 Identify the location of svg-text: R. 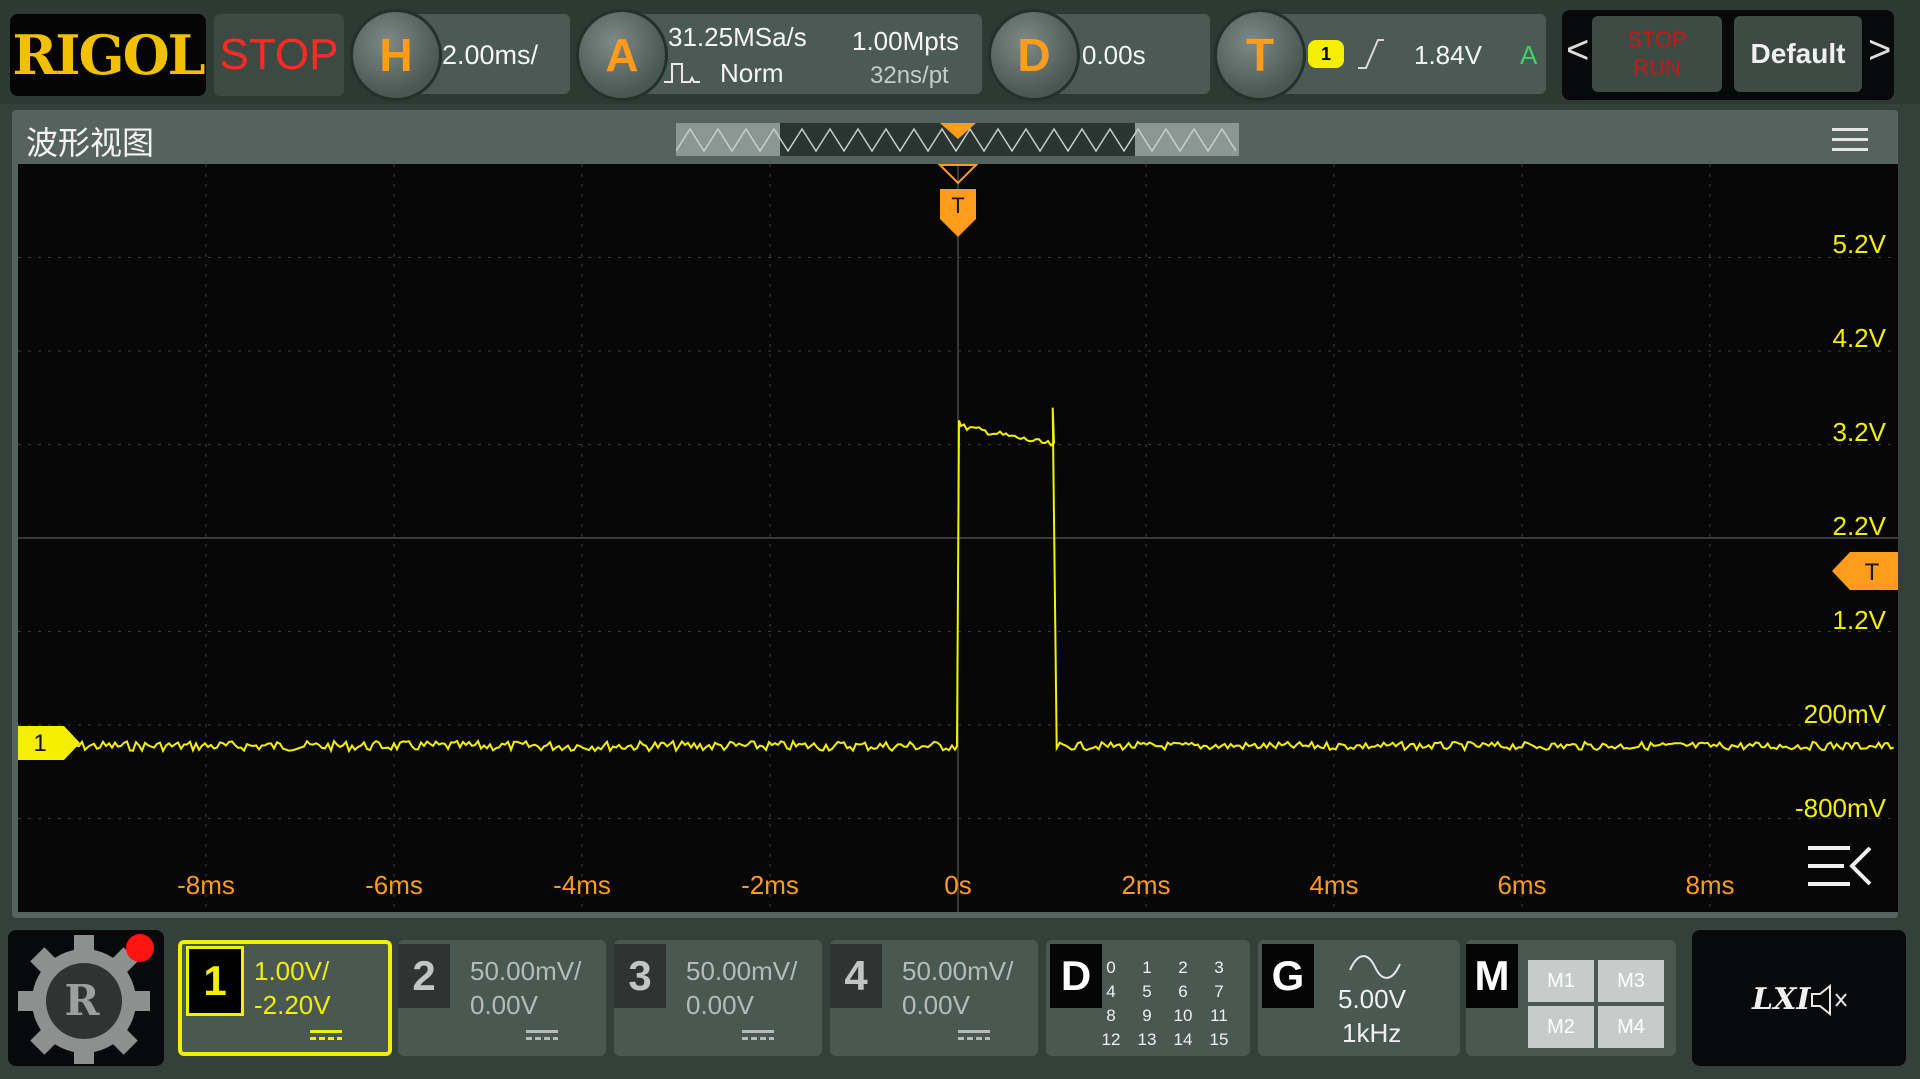
(83, 1000).